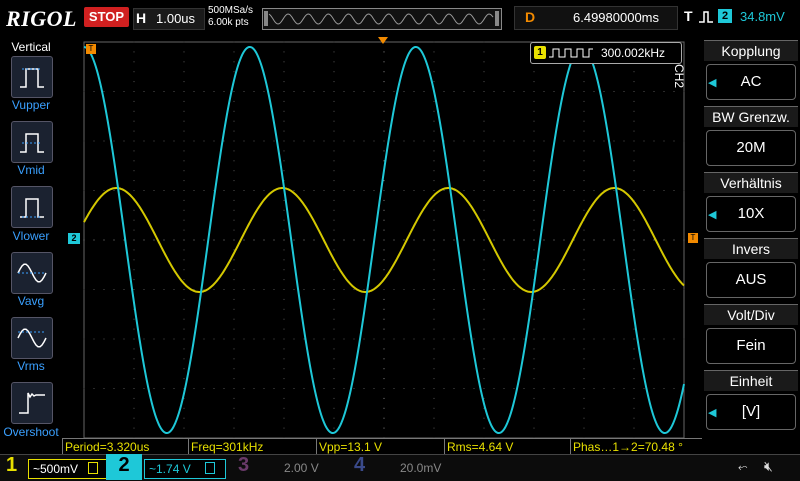  What do you see at coordinates (176, 18) in the screenshot?
I see `horizontal-scale-value: 1.00us` at bounding box center [176, 18].